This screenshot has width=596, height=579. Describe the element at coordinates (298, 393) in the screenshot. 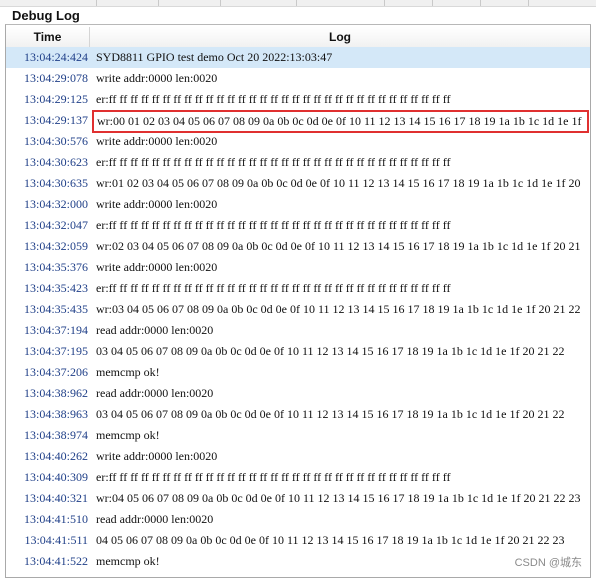

I see `log-row: 13:04:38:962 read addr:0000 len:0020` at that location.